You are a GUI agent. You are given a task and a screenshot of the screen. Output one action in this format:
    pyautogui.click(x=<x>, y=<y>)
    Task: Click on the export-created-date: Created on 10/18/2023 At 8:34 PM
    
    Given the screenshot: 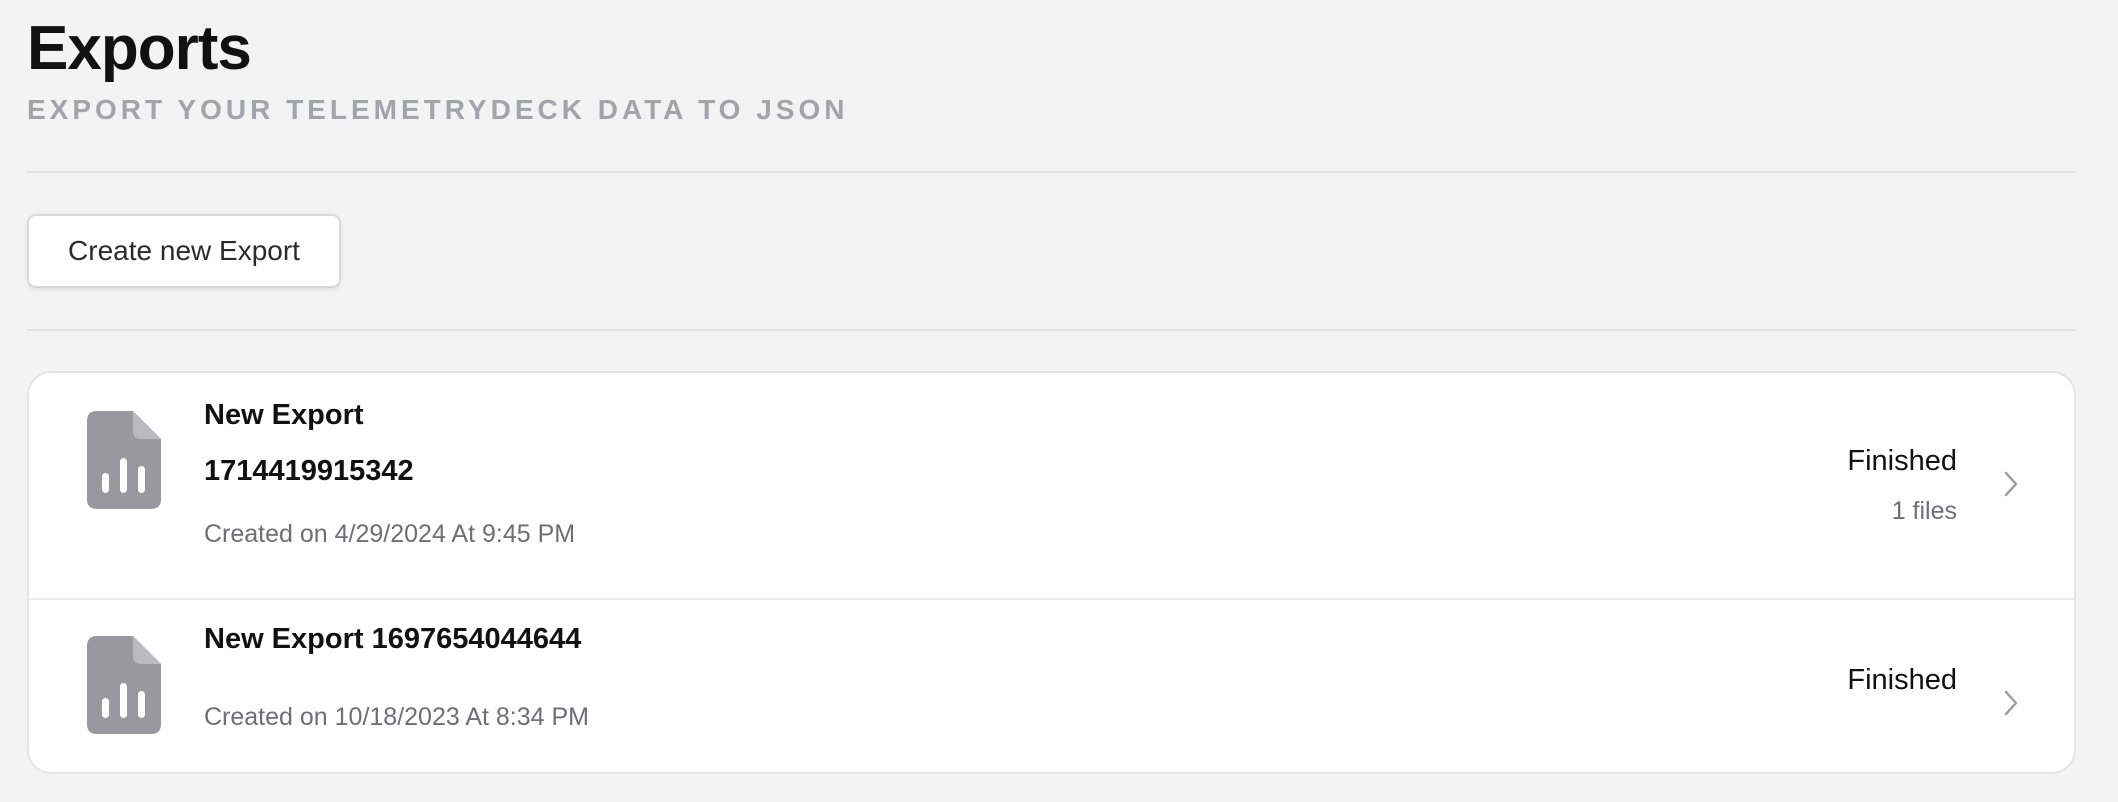 What is the action you would take?
    pyautogui.click(x=396, y=717)
    